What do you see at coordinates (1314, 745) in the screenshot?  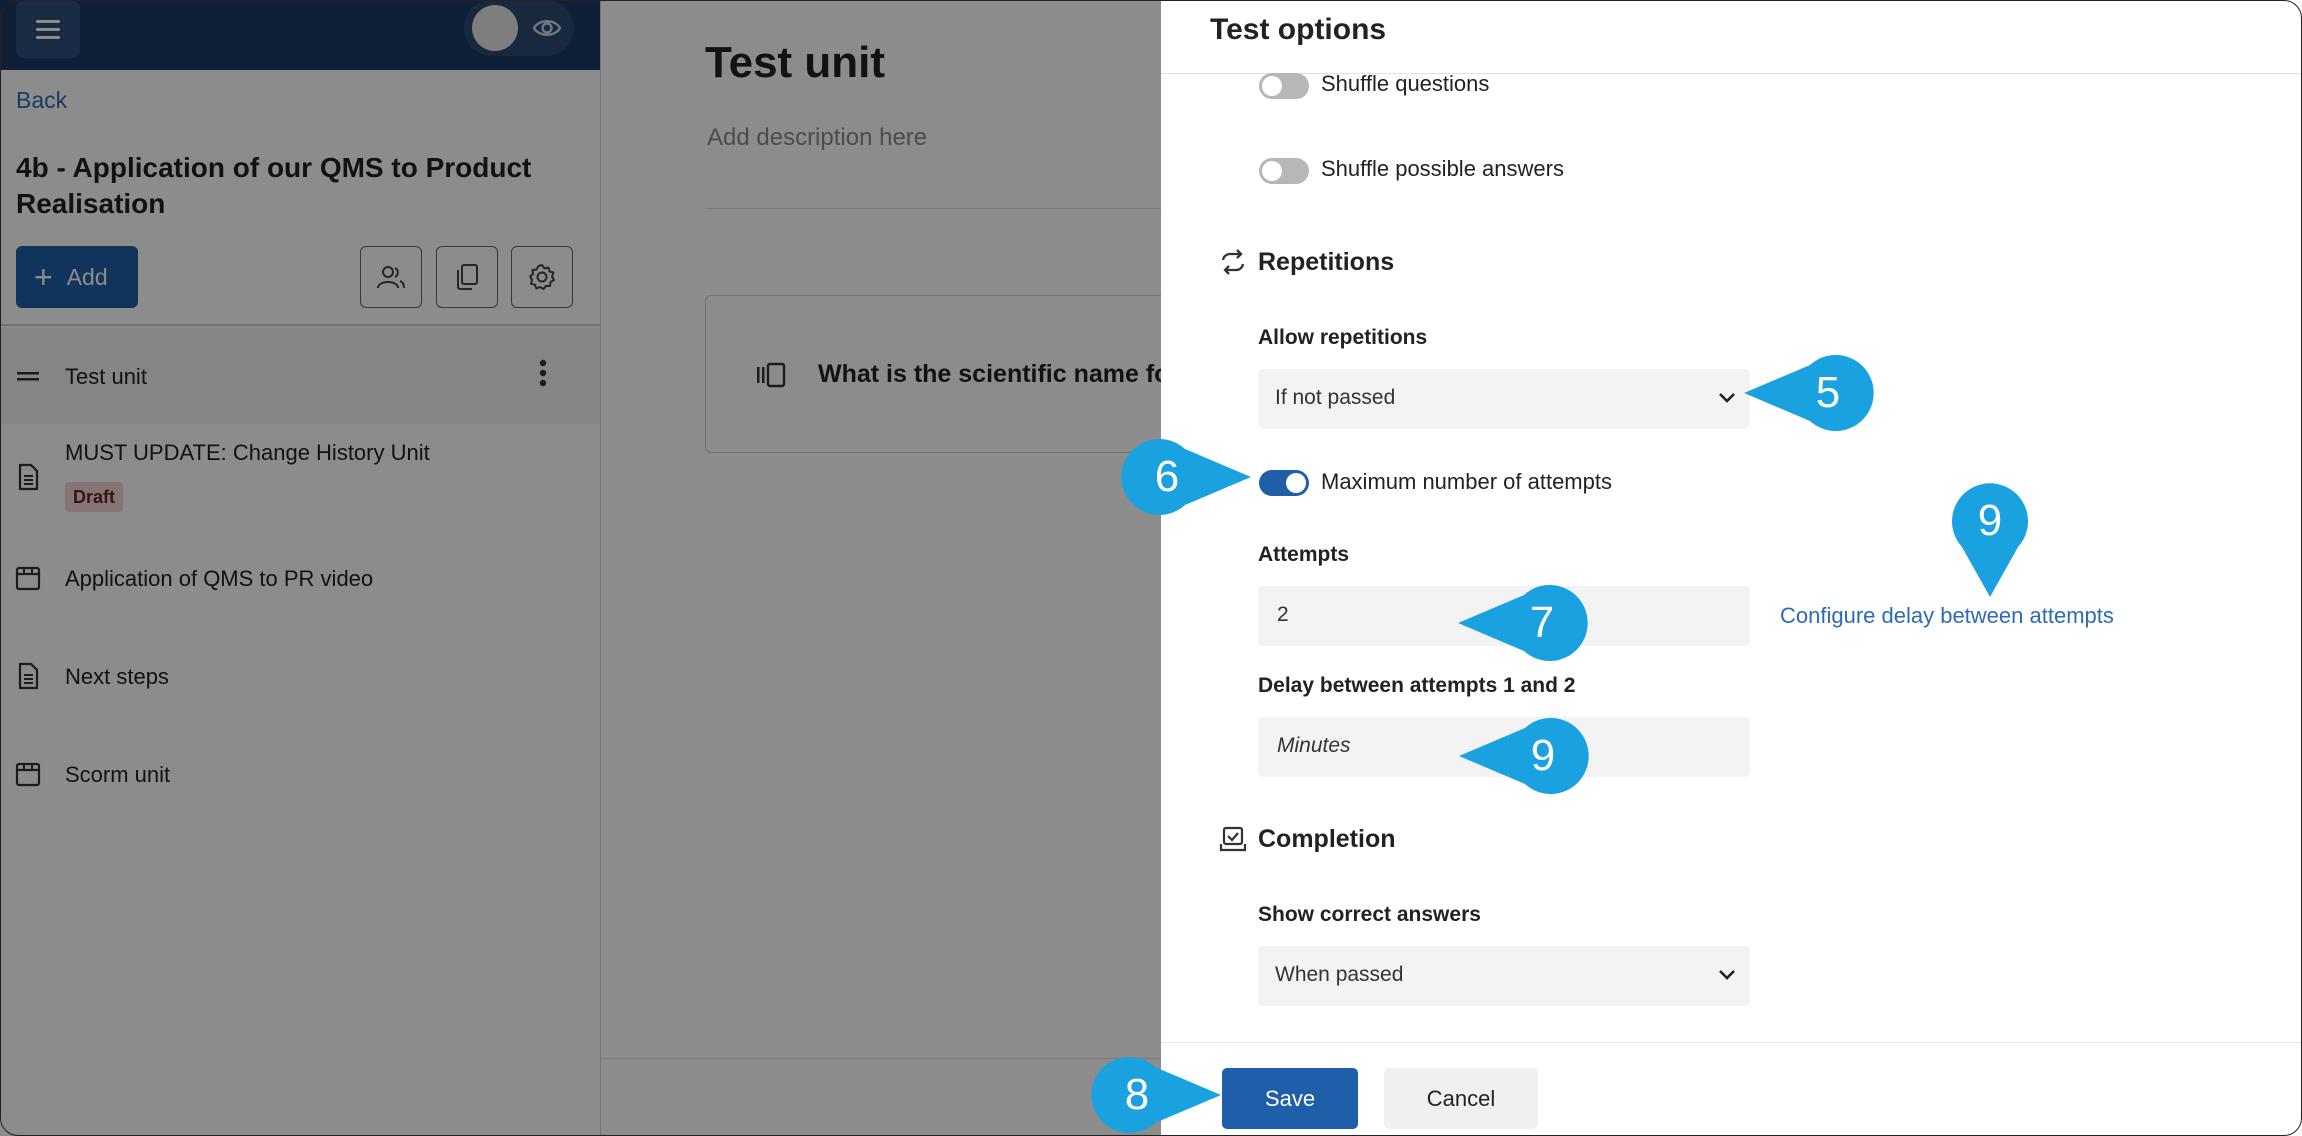 I see `delay-placeholder: Minutes` at bounding box center [1314, 745].